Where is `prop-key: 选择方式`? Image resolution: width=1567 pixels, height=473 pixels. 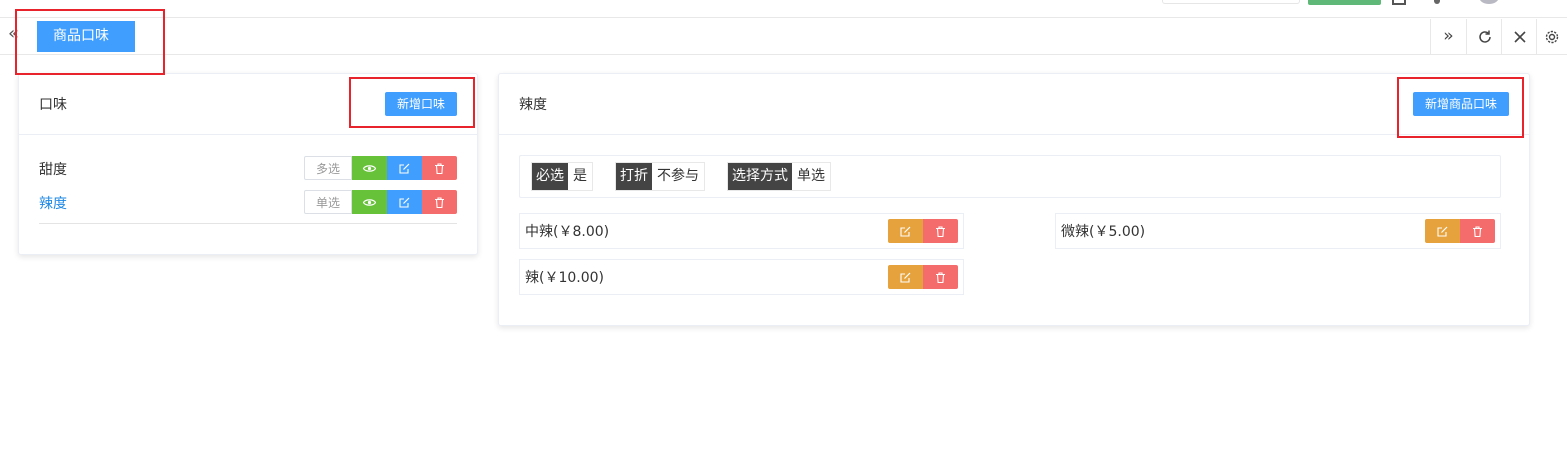 prop-key: 选择方式 is located at coordinates (760, 176).